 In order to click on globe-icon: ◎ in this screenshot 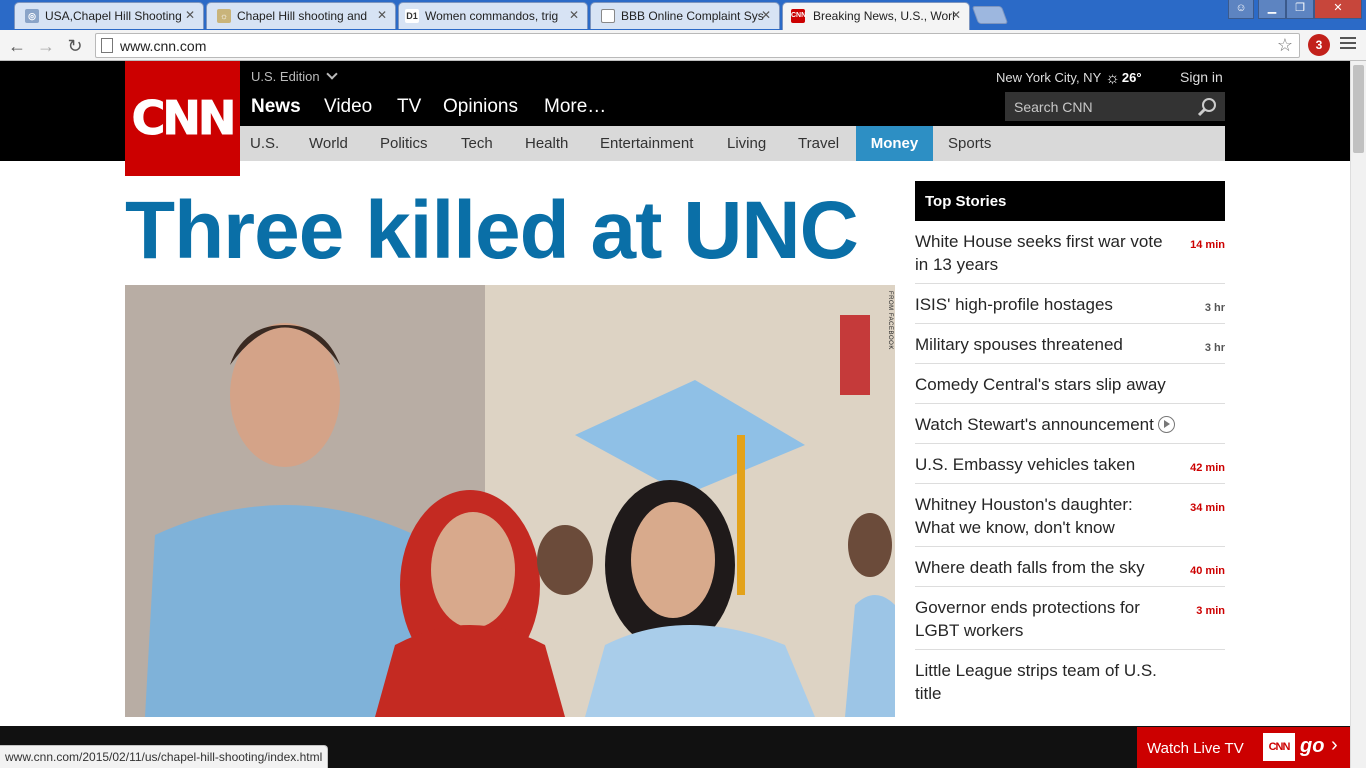, I will do `click(32, 16)`.